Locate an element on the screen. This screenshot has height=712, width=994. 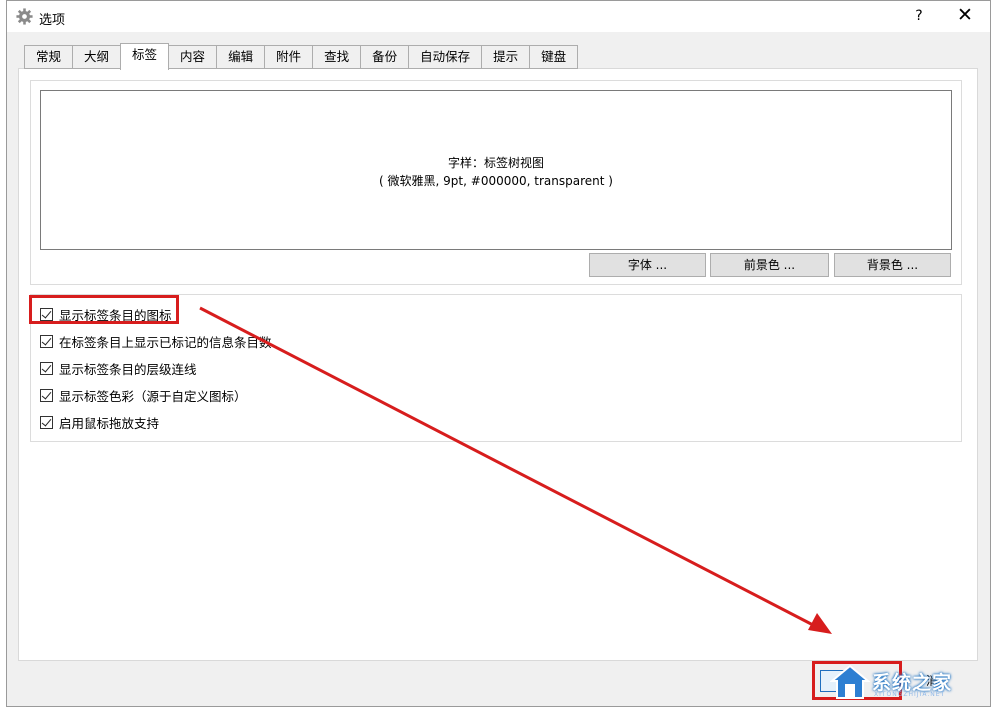
option-enable-drag-drop: 启用鼠标拖放支持 is located at coordinates (99, 422).